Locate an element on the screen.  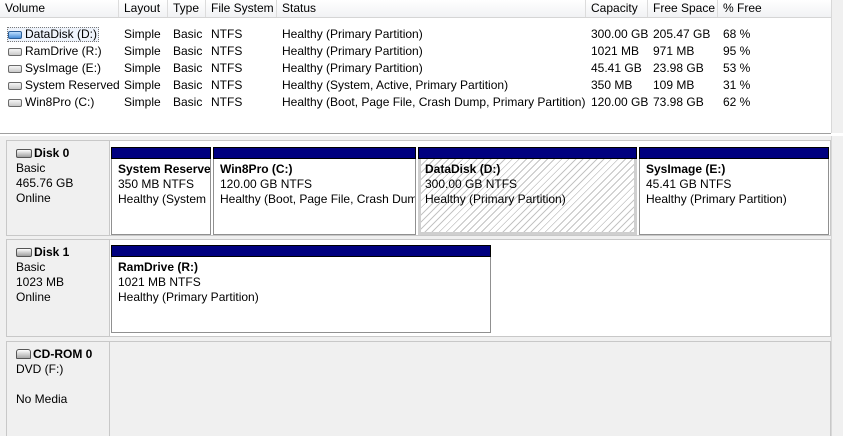
partition-name: SysImage (E:) is located at coordinates (686, 169).